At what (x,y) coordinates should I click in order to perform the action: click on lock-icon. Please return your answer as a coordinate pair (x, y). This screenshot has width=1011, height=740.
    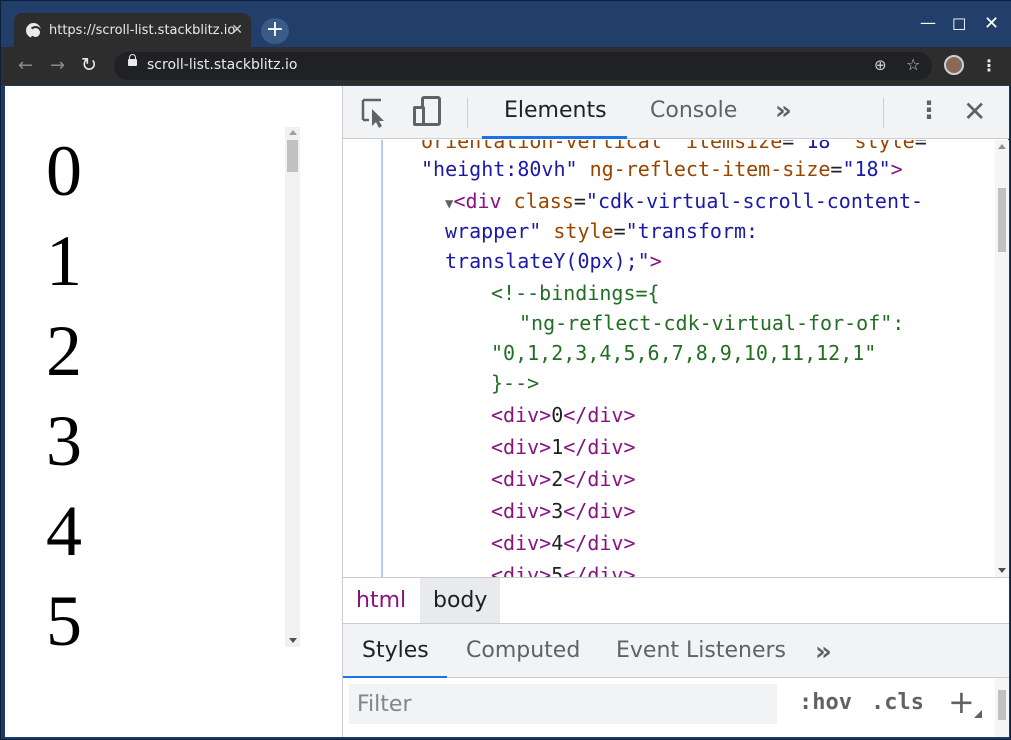
    Looking at the image, I should click on (132, 60).